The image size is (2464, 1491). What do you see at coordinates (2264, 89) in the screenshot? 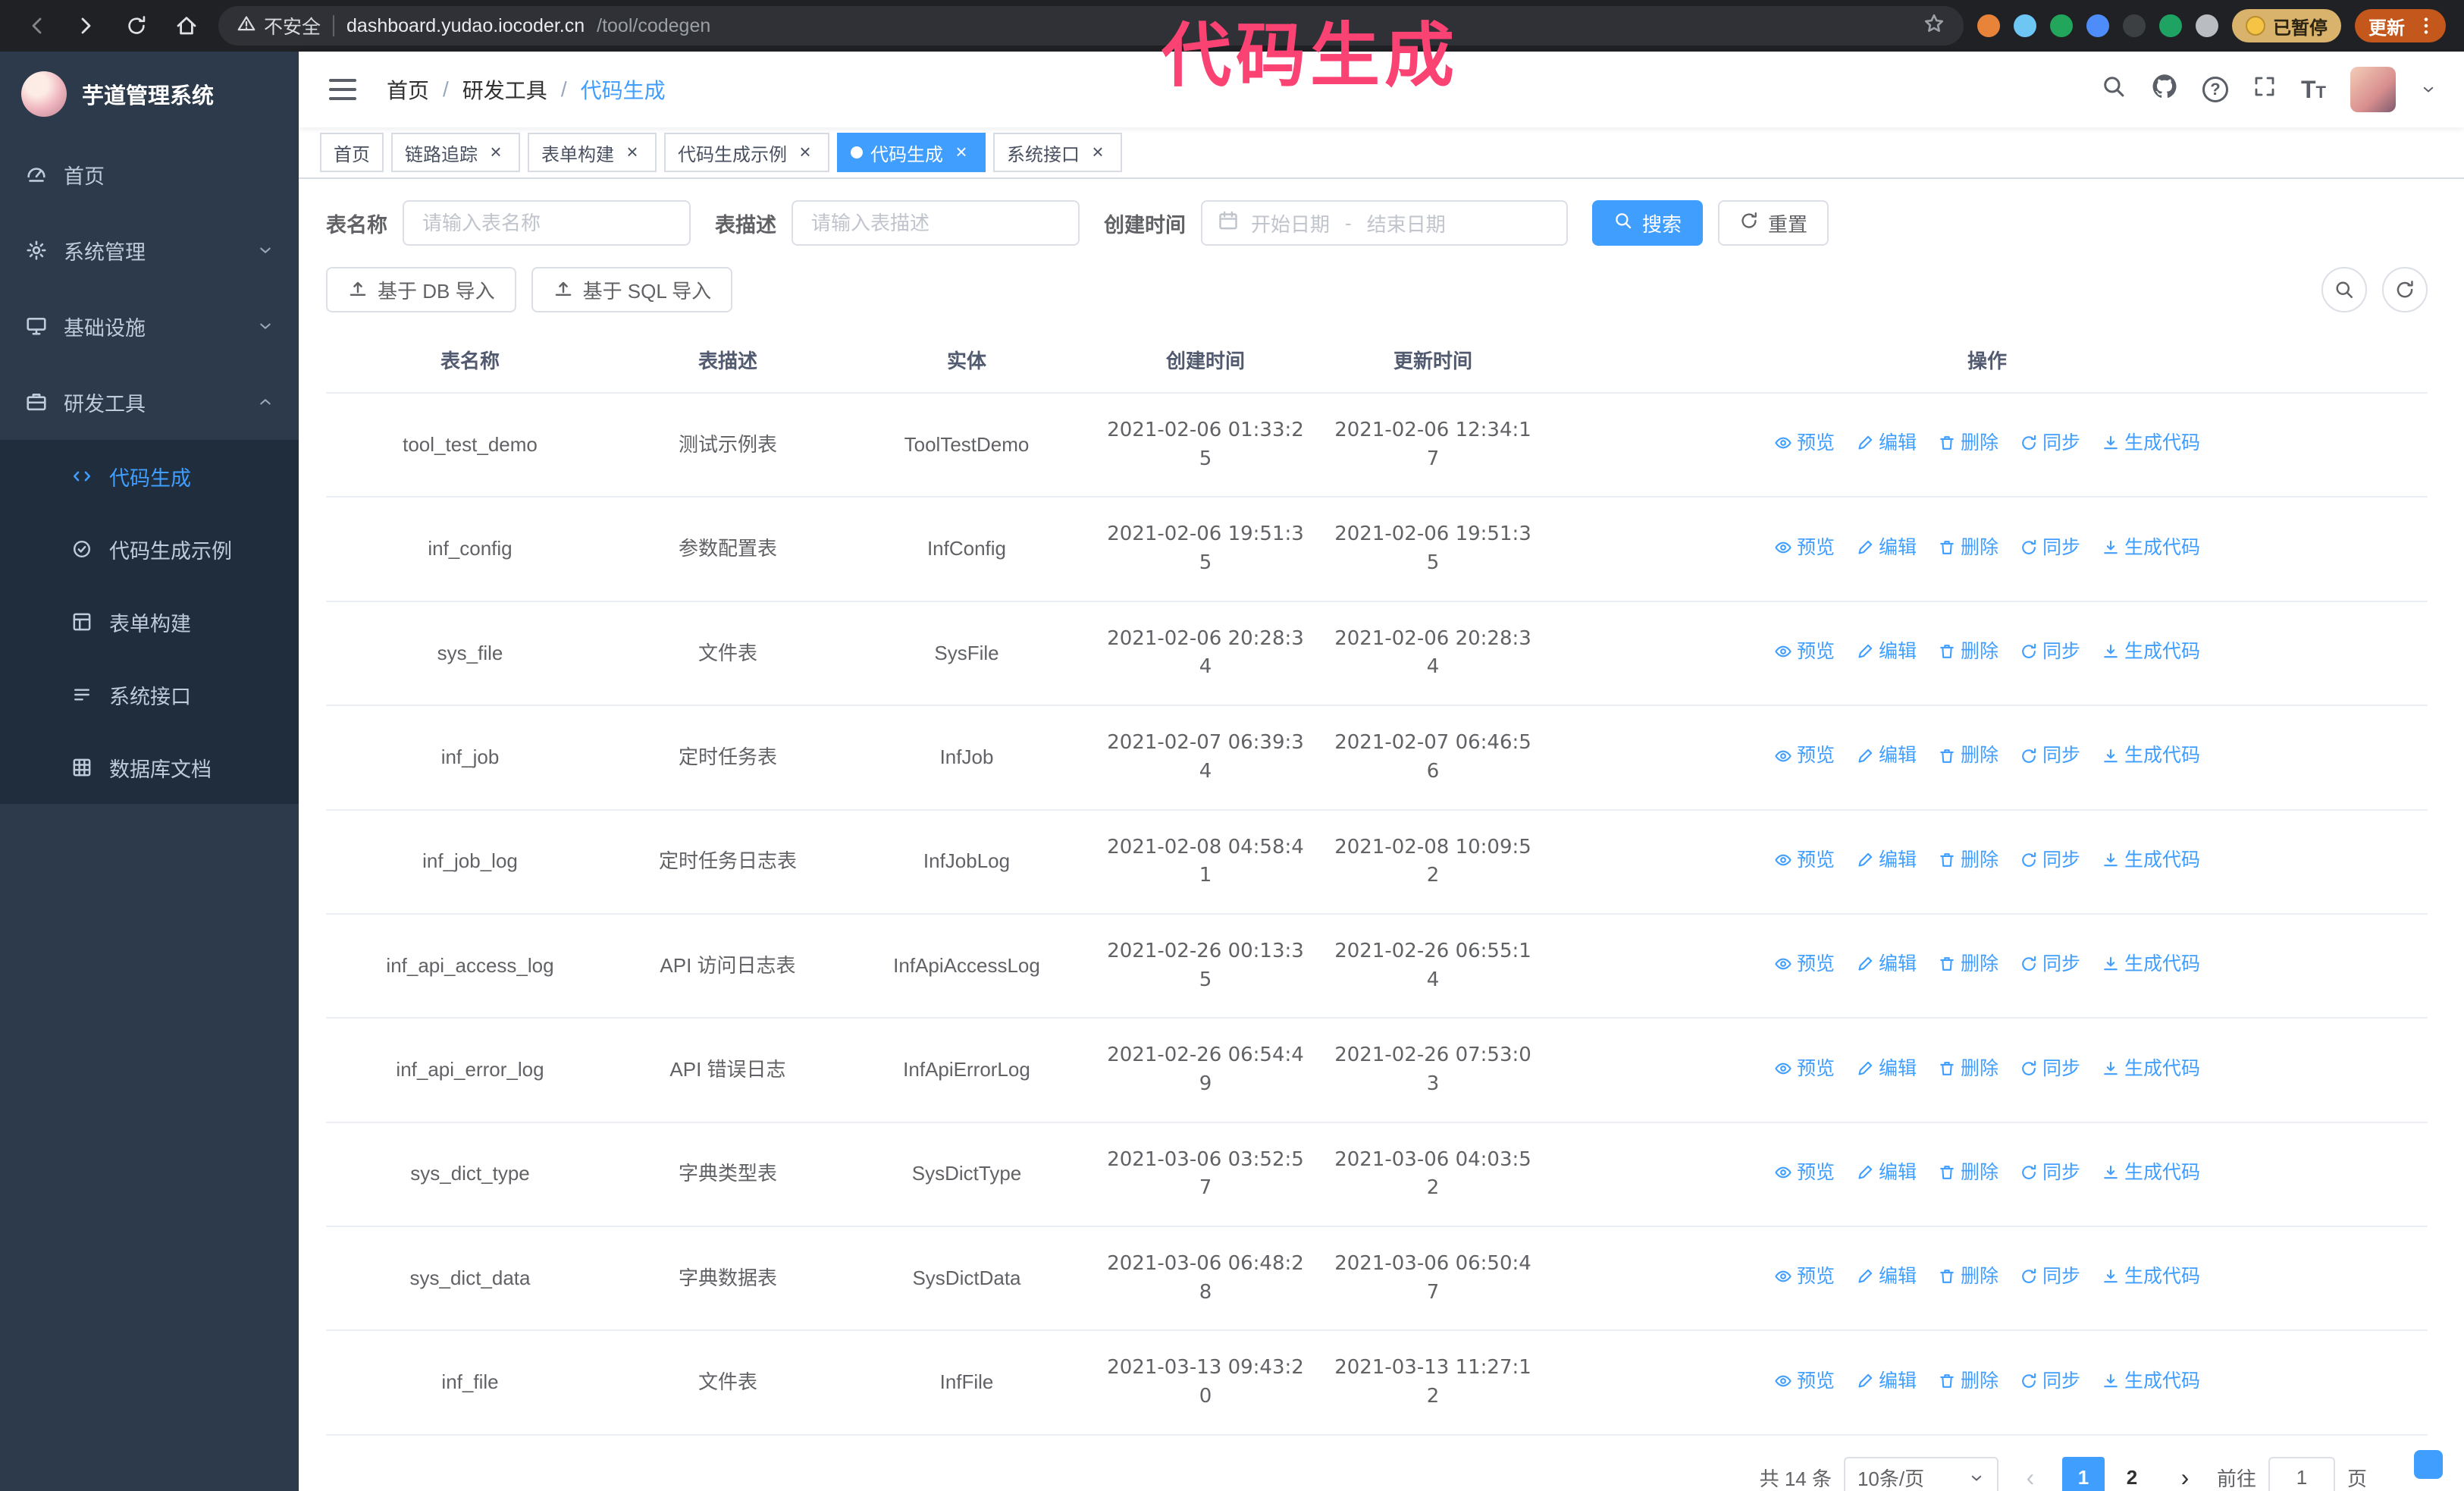
I see `fullscreen-icon` at bounding box center [2264, 89].